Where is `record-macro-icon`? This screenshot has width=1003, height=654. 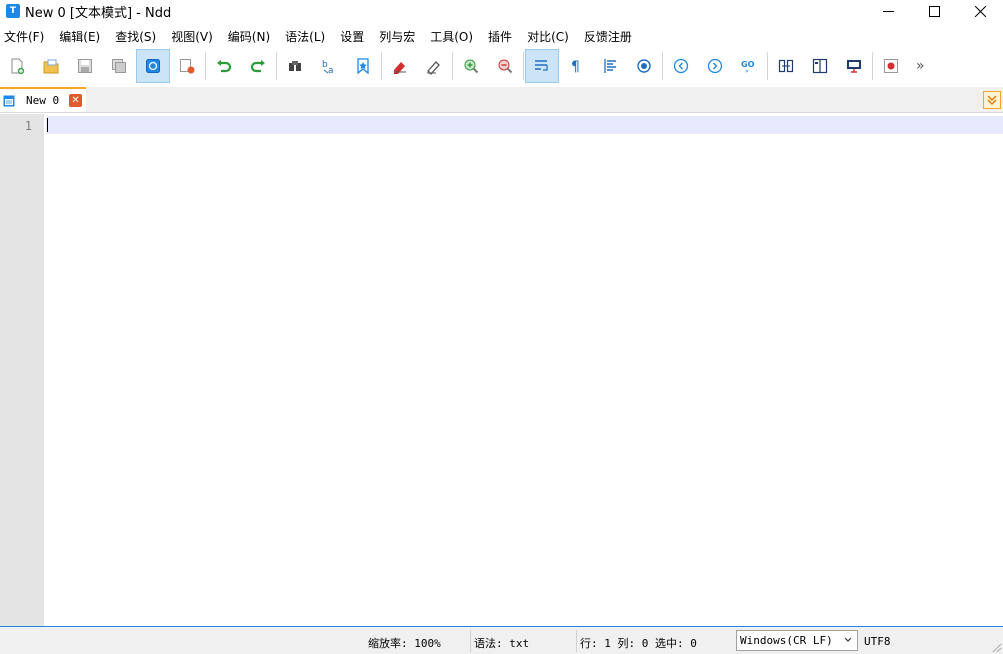 record-macro-icon is located at coordinates (891, 66).